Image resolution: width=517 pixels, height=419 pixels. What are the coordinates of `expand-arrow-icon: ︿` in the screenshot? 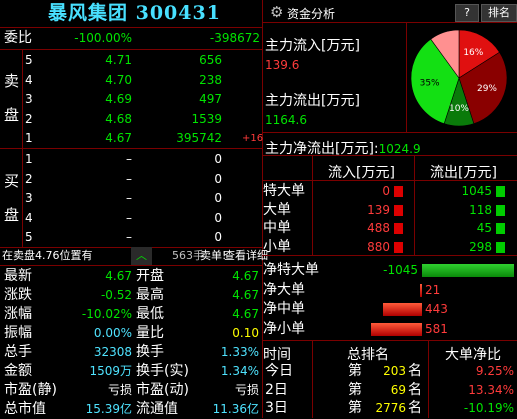 It's located at (141, 256).